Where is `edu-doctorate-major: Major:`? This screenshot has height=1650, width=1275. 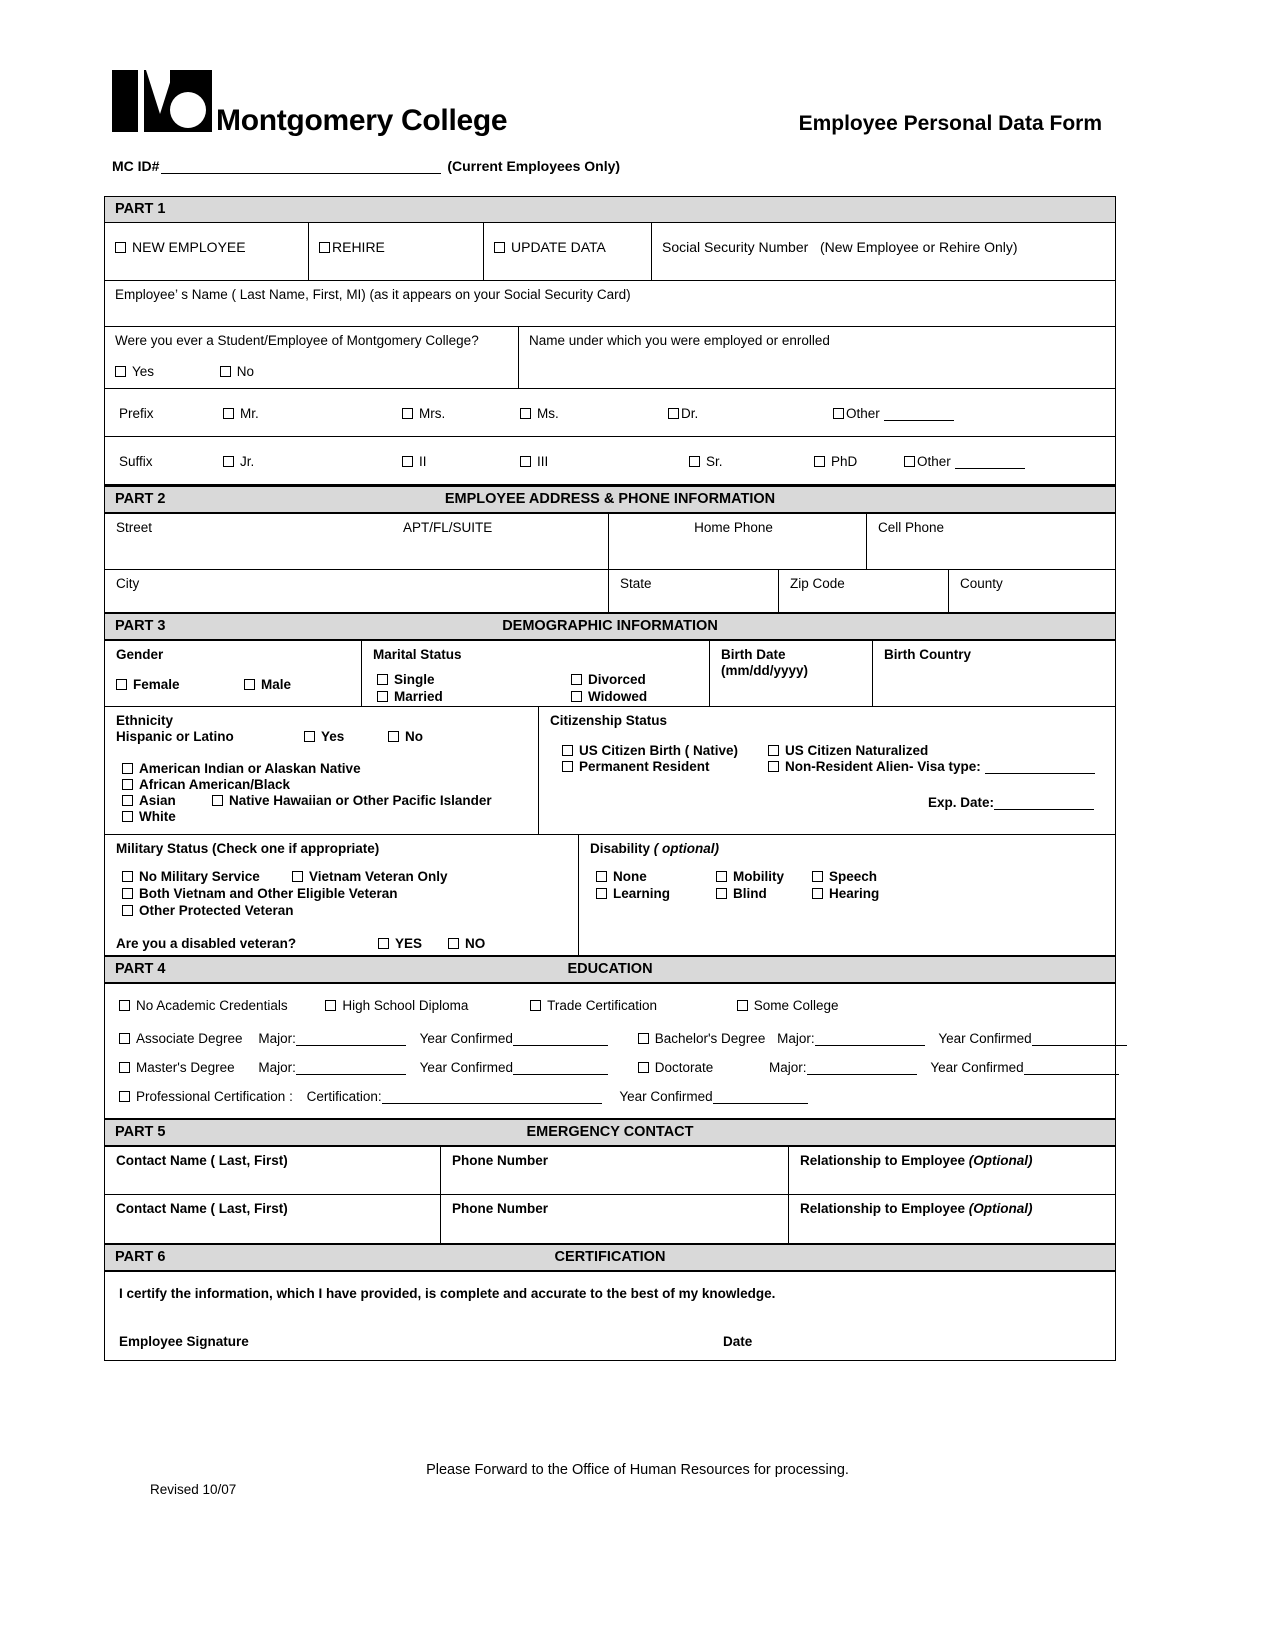
edu-doctorate-major: Major: is located at coordinates (843, 1067).